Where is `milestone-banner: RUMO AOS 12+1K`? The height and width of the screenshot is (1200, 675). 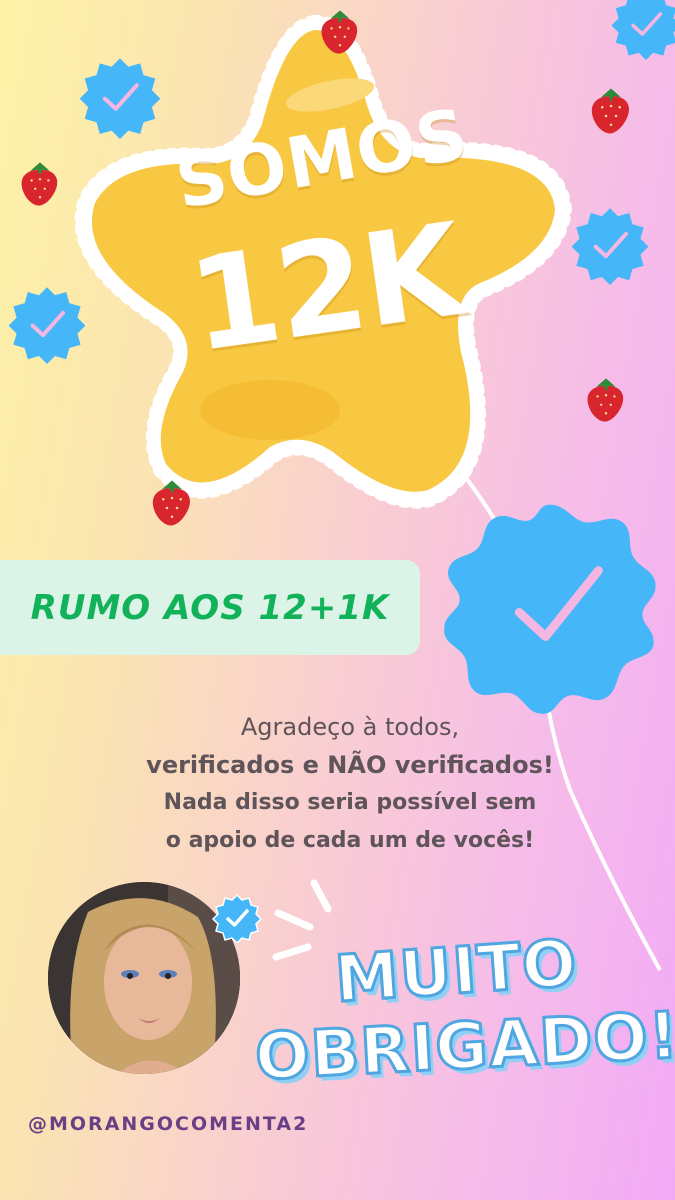 milestone-banner: RUMO AOS 12+1K is located at coordinates (210, 607).